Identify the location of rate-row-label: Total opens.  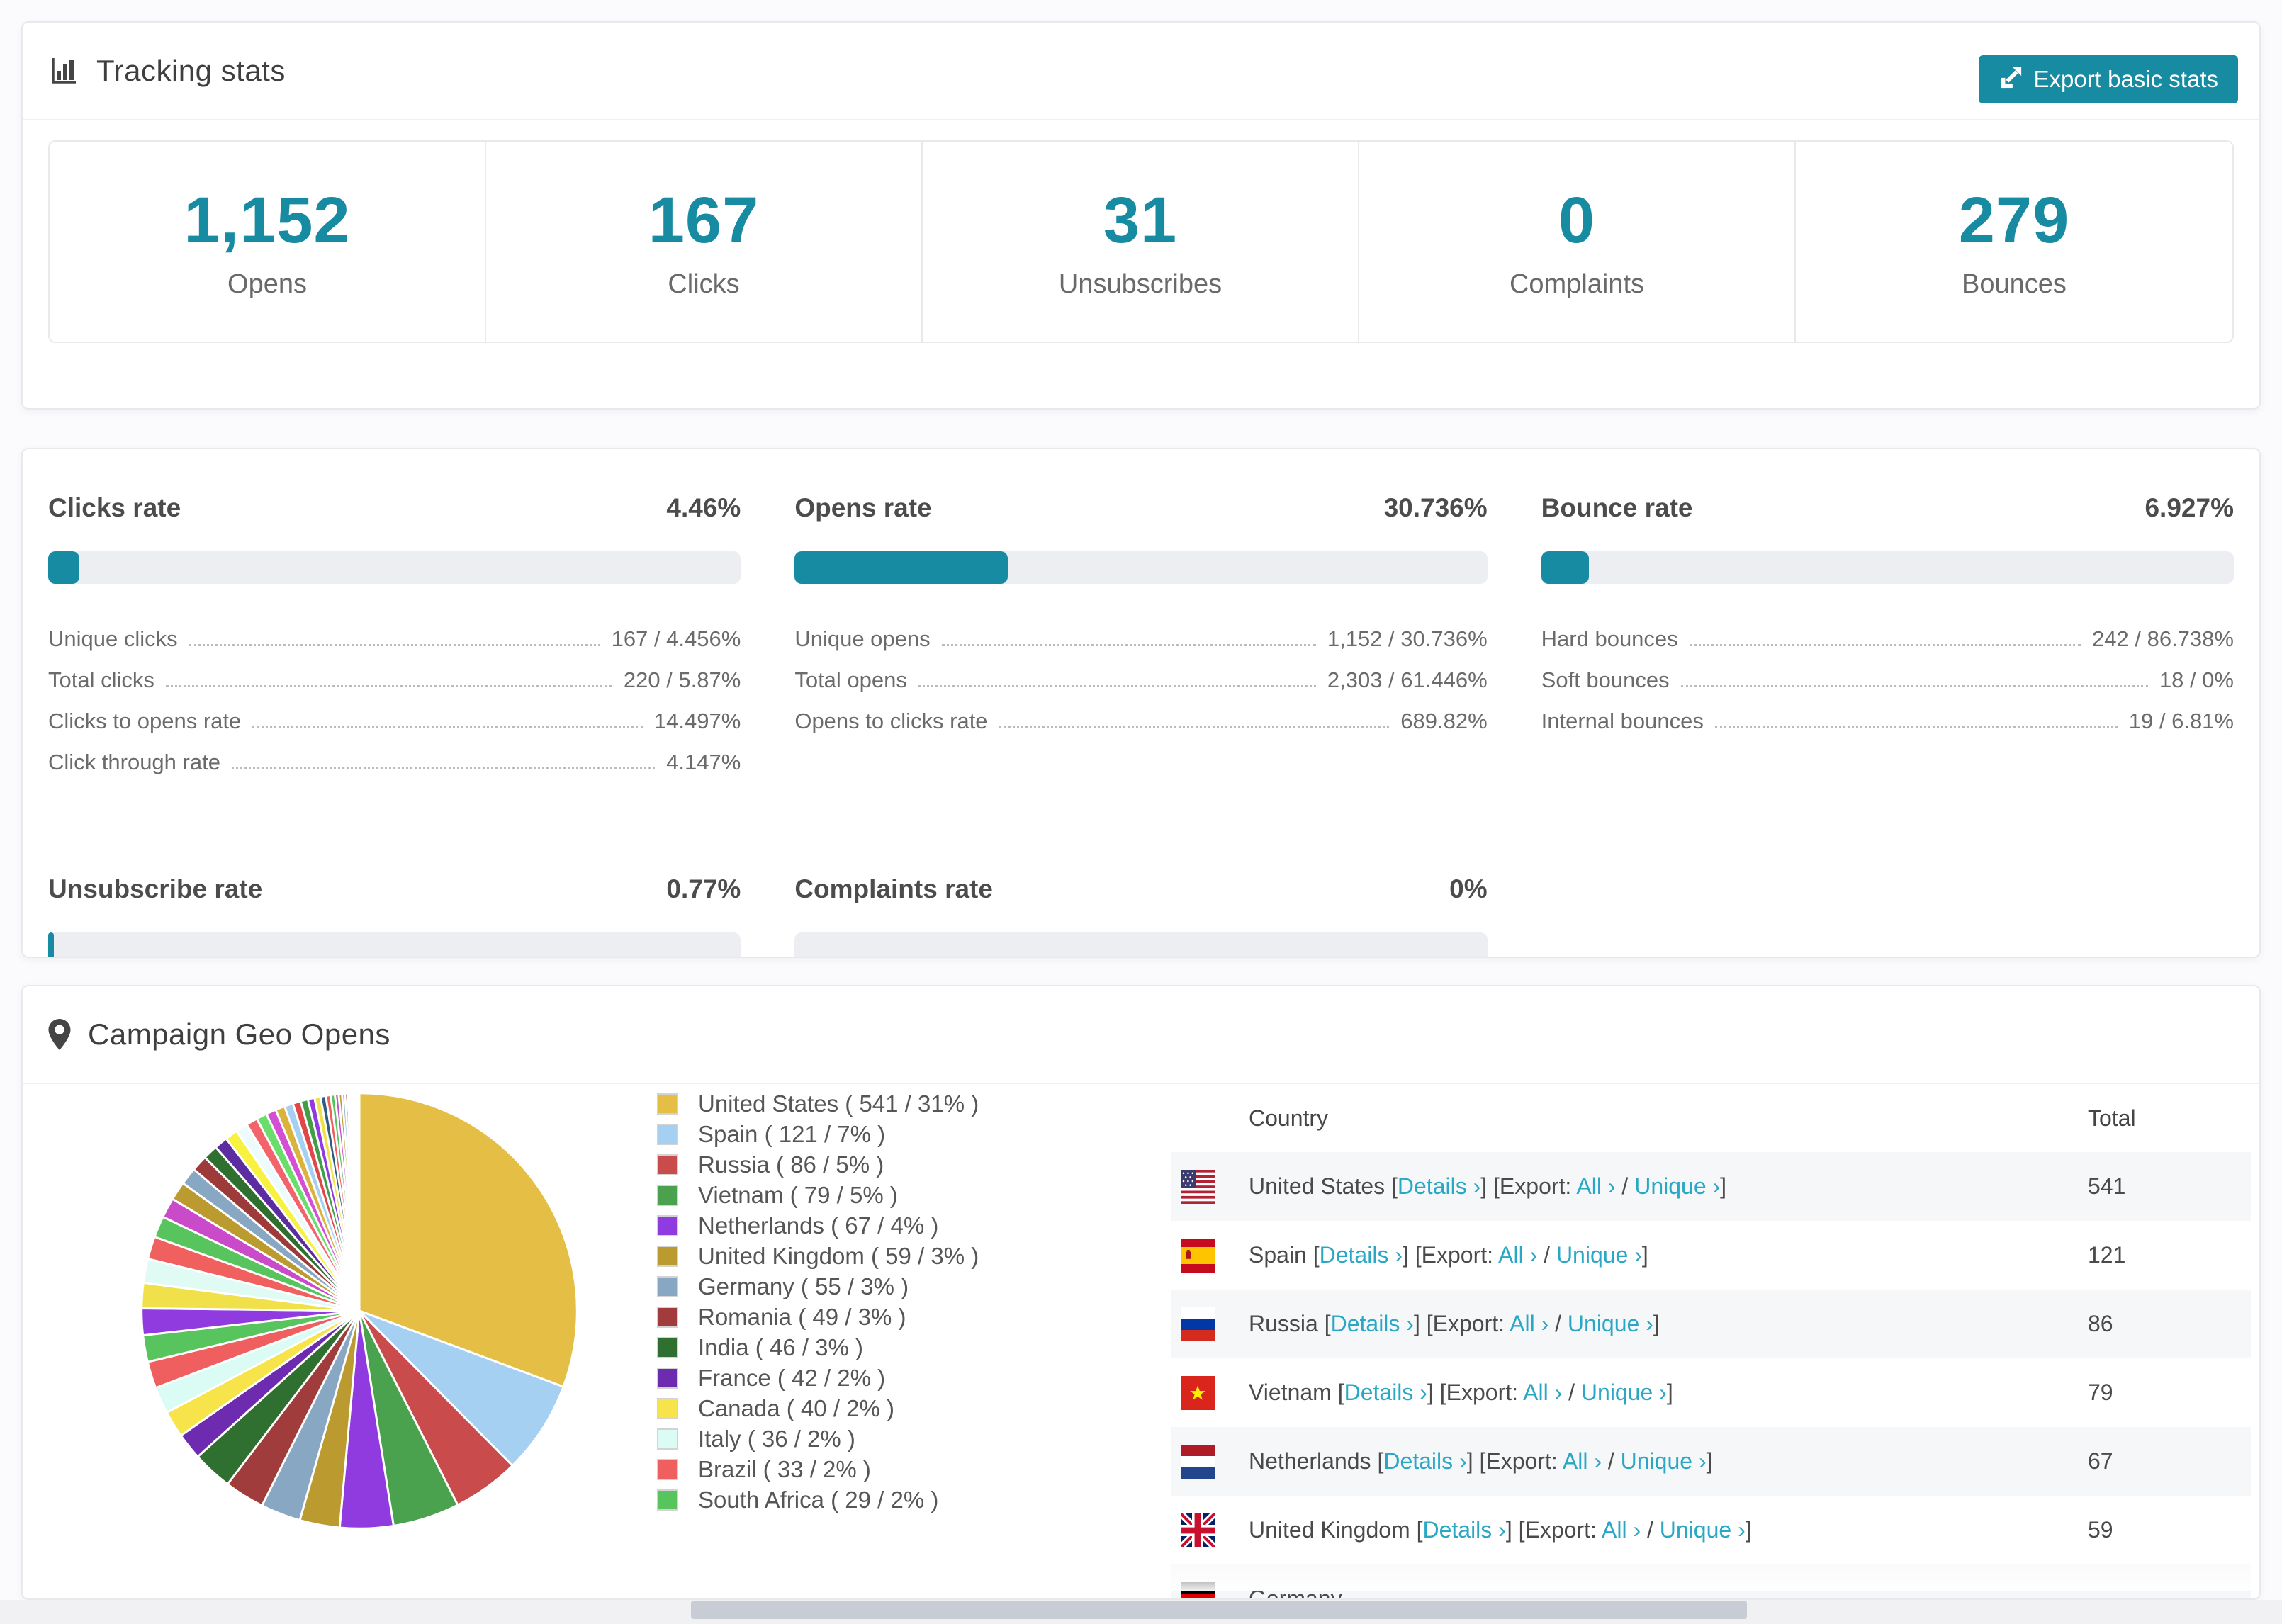
(851, 680).